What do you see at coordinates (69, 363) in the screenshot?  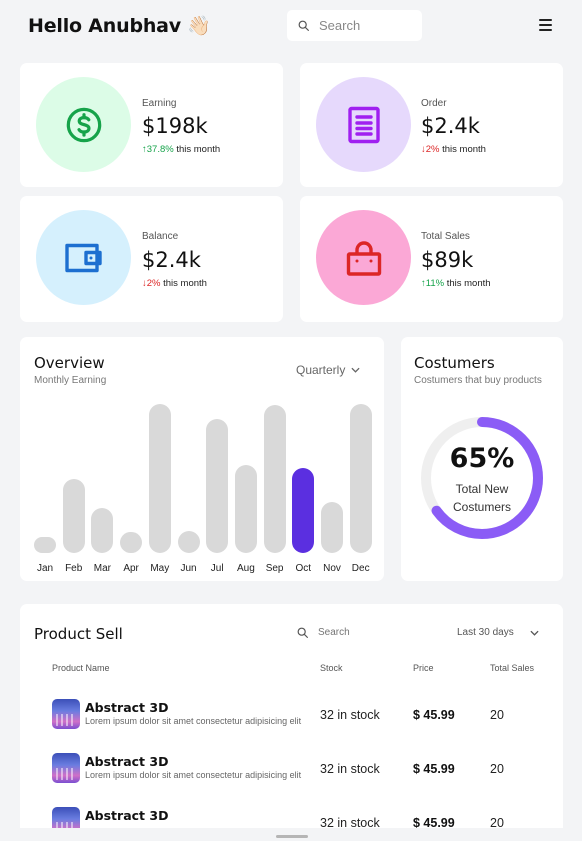 I see `overview-title: Overview` at bounding box center [69, 363].